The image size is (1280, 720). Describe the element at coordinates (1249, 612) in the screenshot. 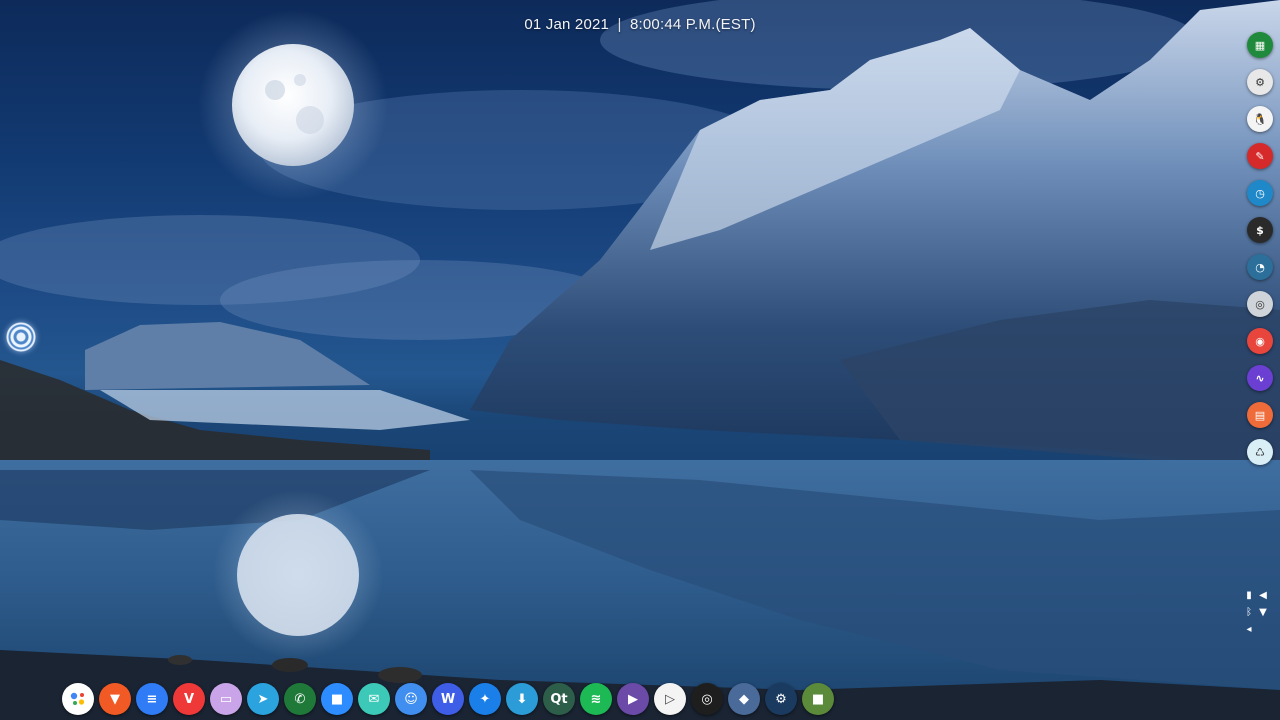

I see `bluetooth-icon: ᛒ` at that location.